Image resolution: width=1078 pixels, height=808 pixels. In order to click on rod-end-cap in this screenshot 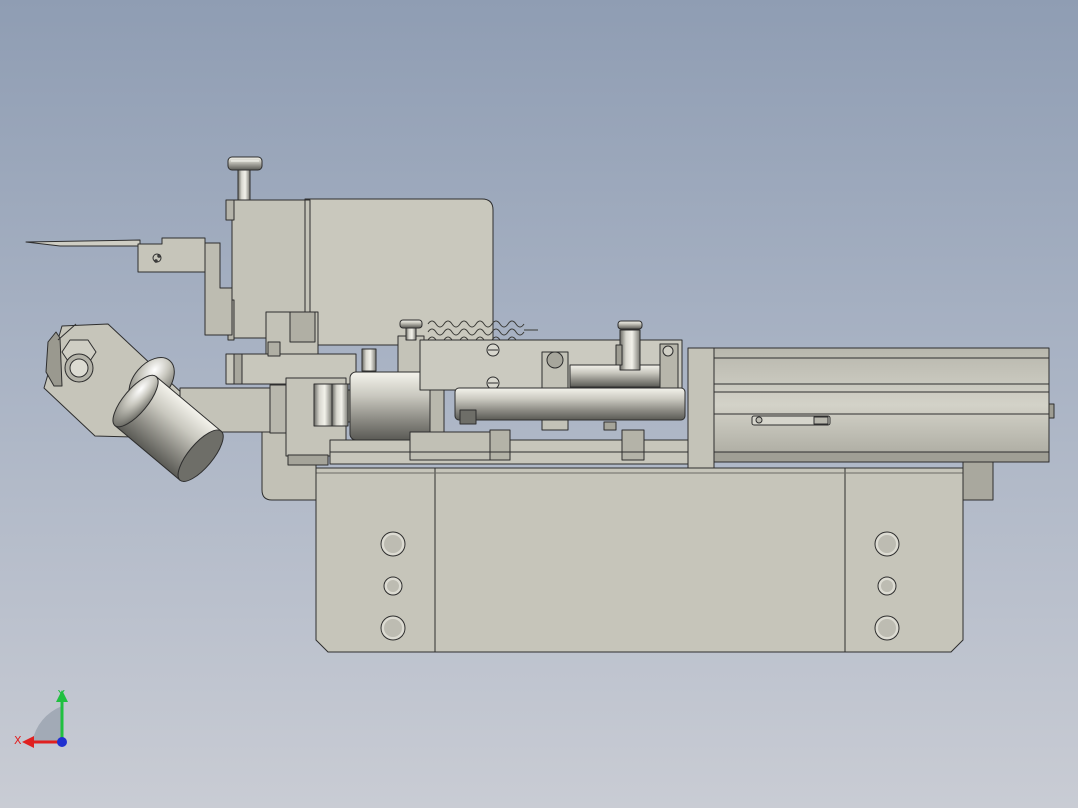, I will do `click(669, 366)`.